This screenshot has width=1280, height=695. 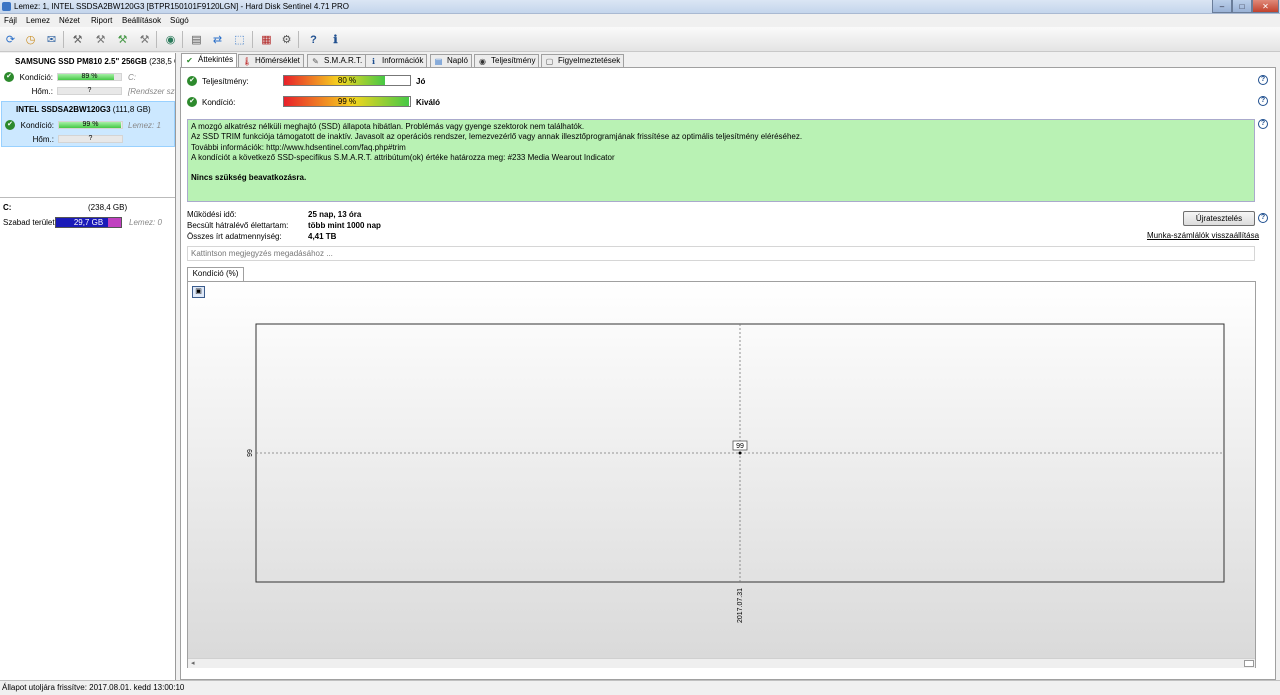 I want to click on free-space-label: Szabad terület, so click(x=29, y=222).